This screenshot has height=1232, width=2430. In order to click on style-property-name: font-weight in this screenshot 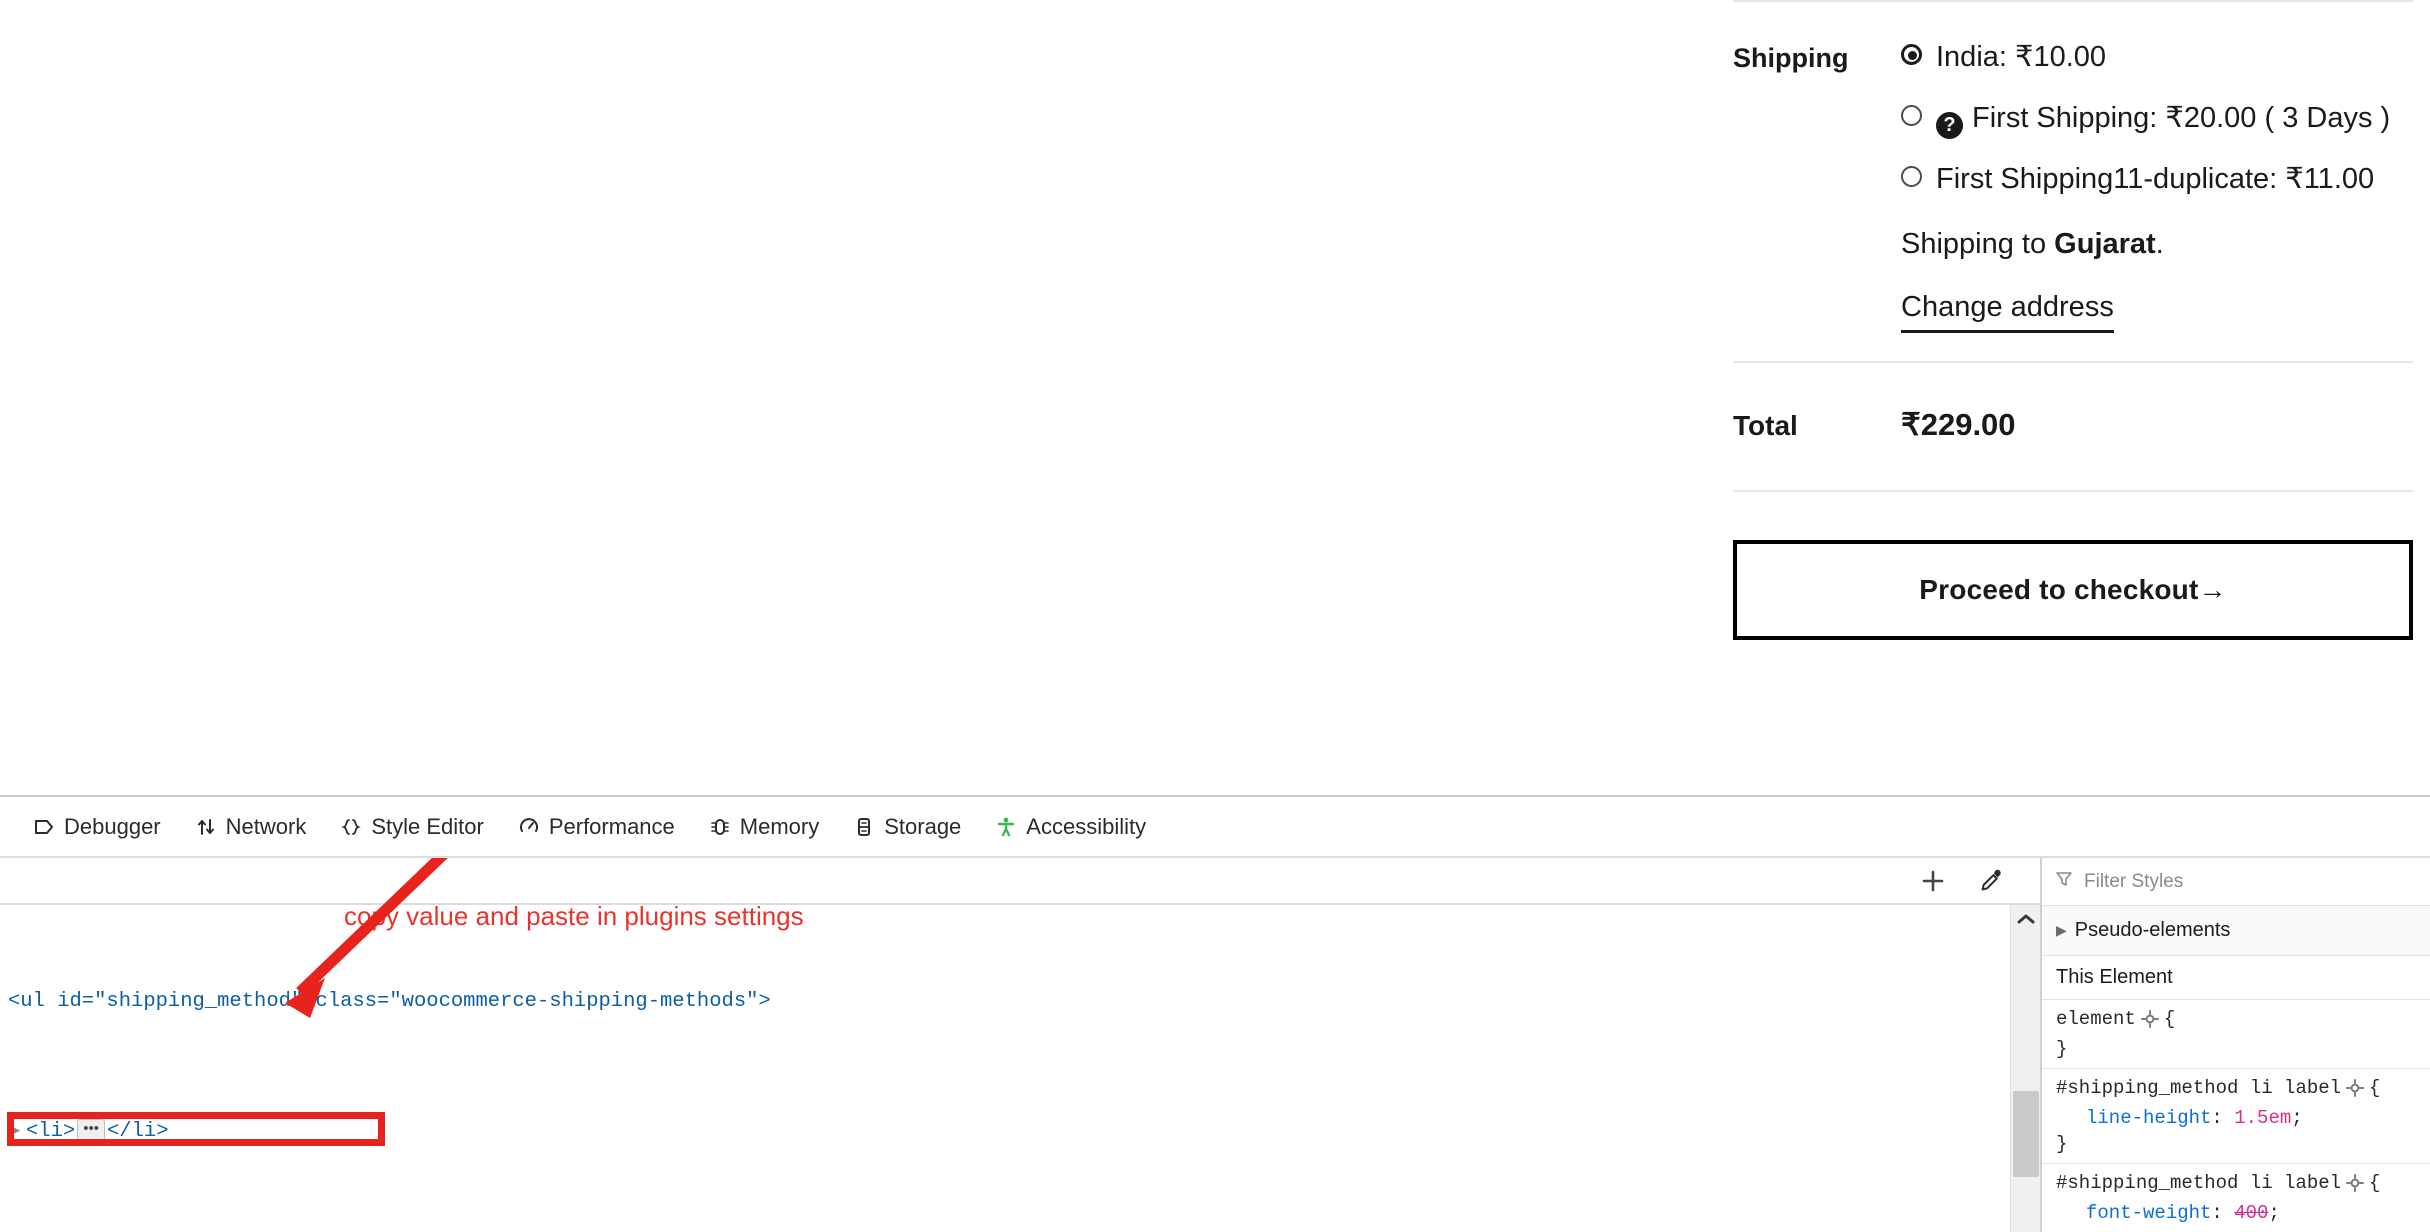, I will do `click(2133, 1213)`.